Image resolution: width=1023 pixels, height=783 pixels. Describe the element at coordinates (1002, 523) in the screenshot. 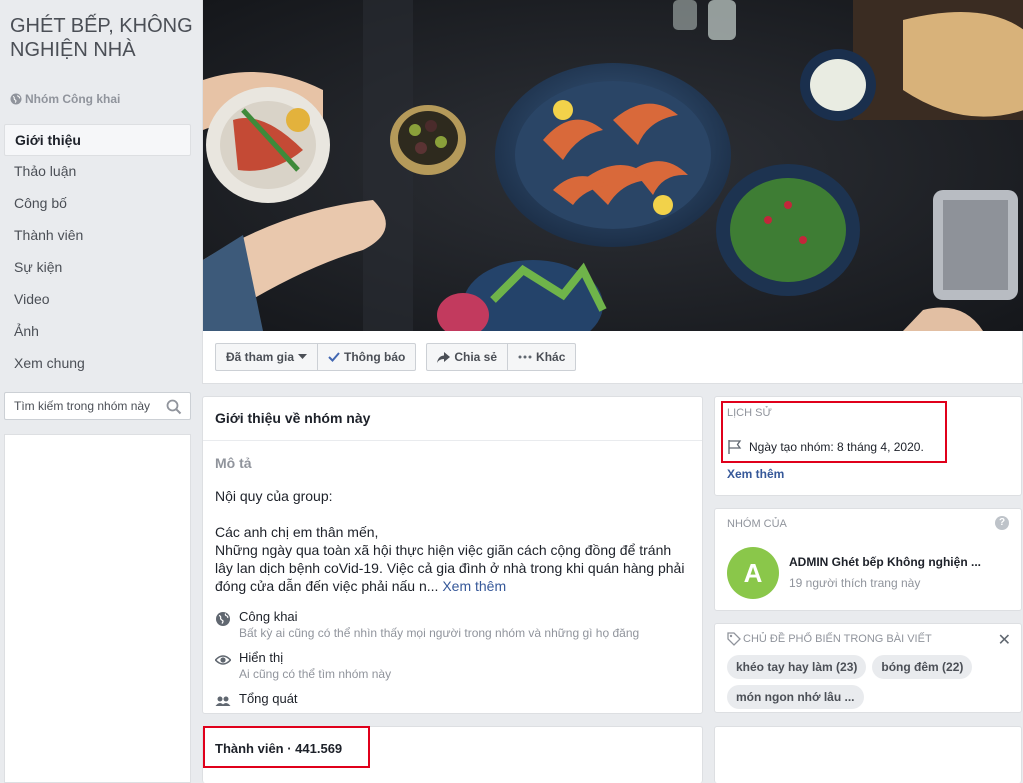

I see `help-icon: ?` at that location.